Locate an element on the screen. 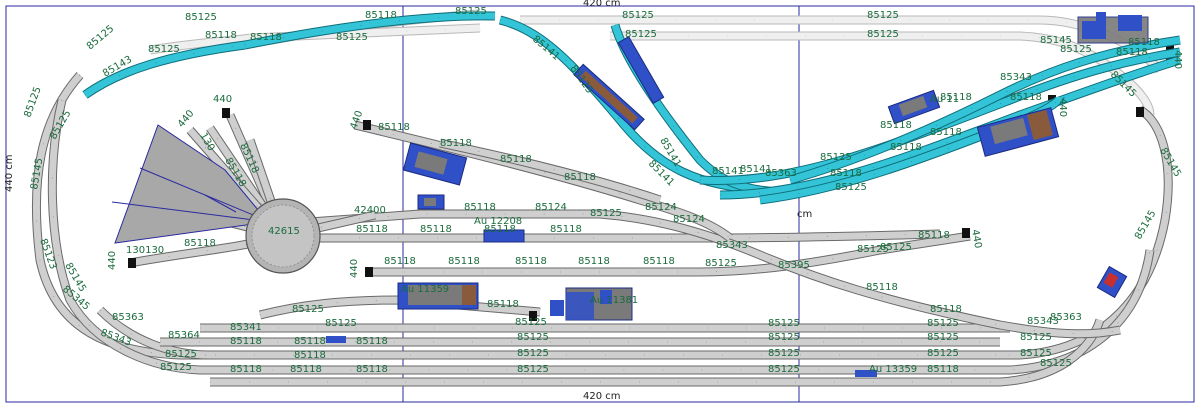 Image resolution: width=1200 pixels, height=408 pixels. crane-right is located at coordinates (1112, 282).